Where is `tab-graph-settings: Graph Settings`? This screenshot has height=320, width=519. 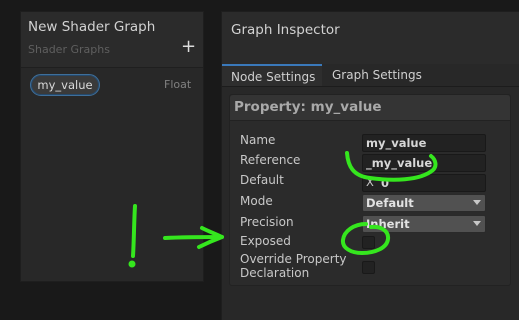 tab-graph-settings: Graph Settings is located at coordinates (387, 75).